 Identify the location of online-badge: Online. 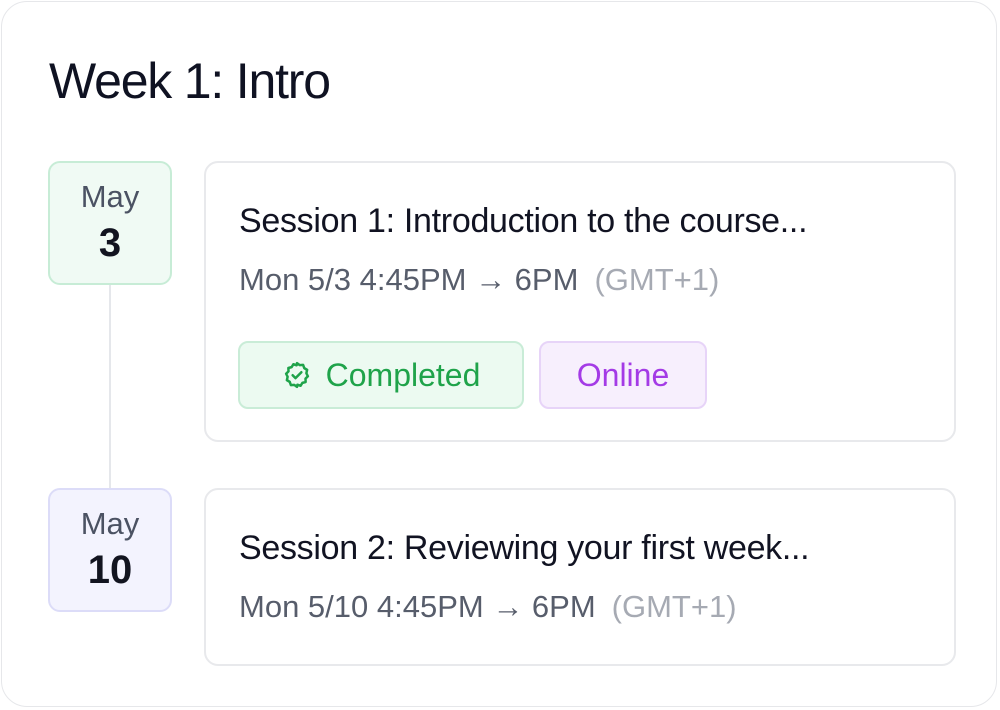
(623, 375).